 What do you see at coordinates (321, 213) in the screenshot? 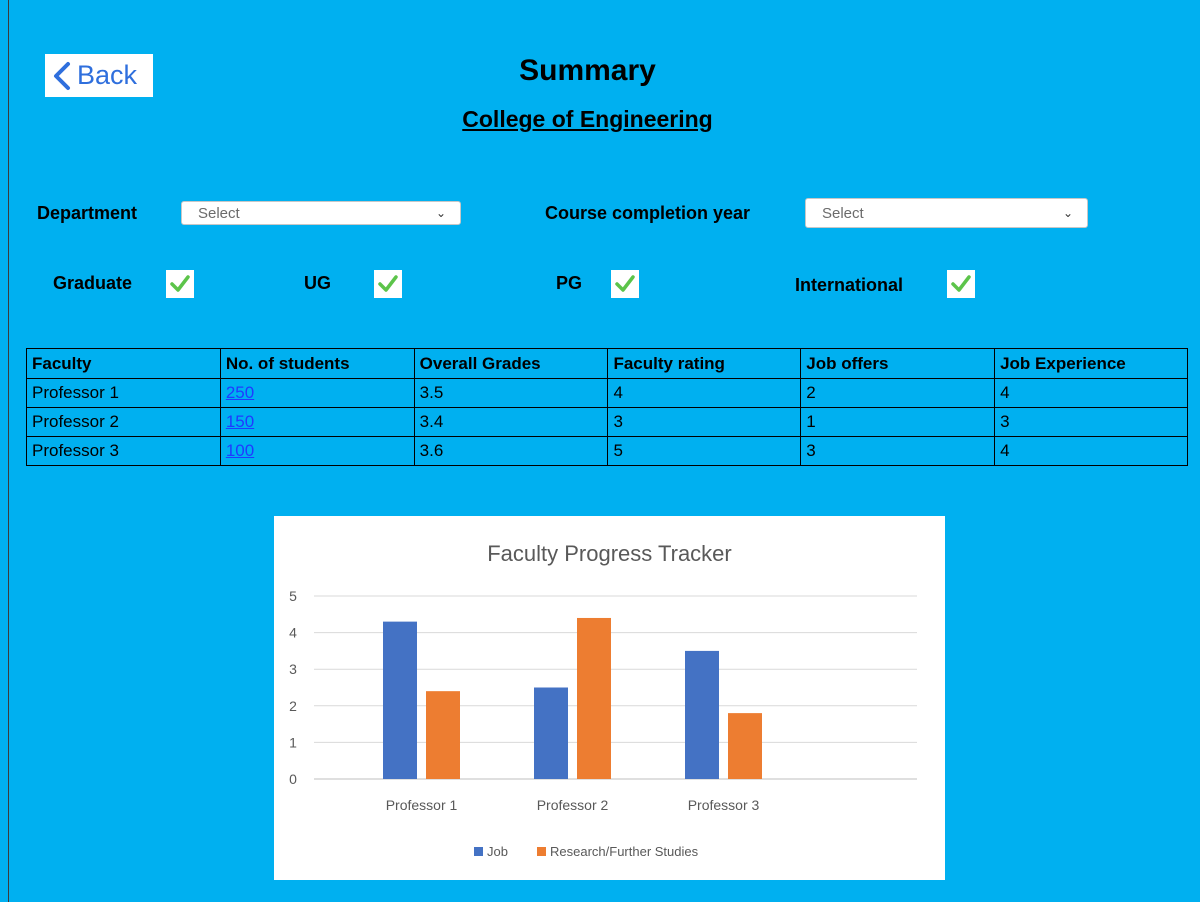
I see `department-select: Select ⌄` at bounding box center [321, 213].